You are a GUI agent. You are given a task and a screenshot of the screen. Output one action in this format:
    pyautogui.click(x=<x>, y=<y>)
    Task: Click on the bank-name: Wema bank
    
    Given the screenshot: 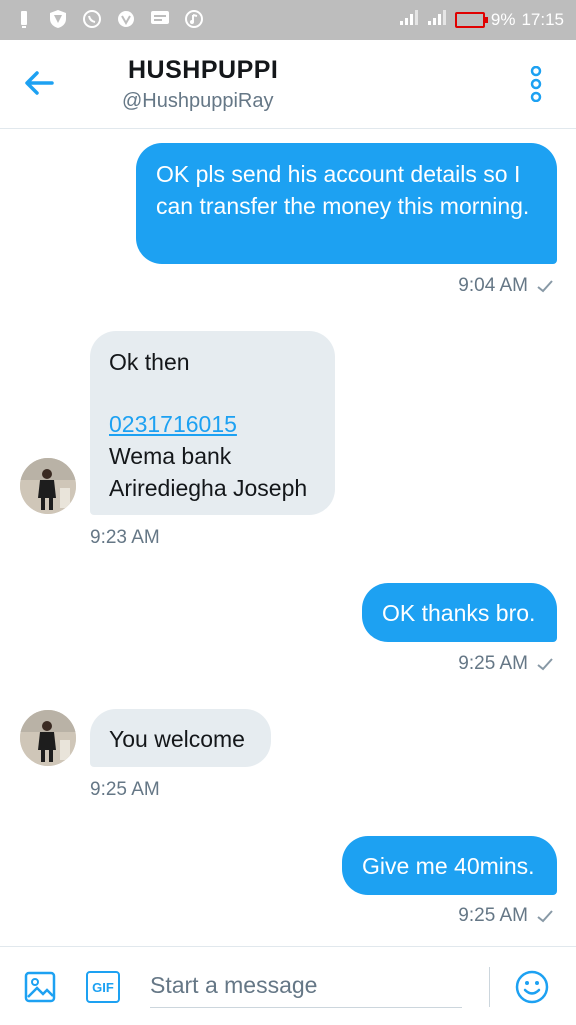 What is the action you would take?
    pyautogui.click(x=170, y=456)
    